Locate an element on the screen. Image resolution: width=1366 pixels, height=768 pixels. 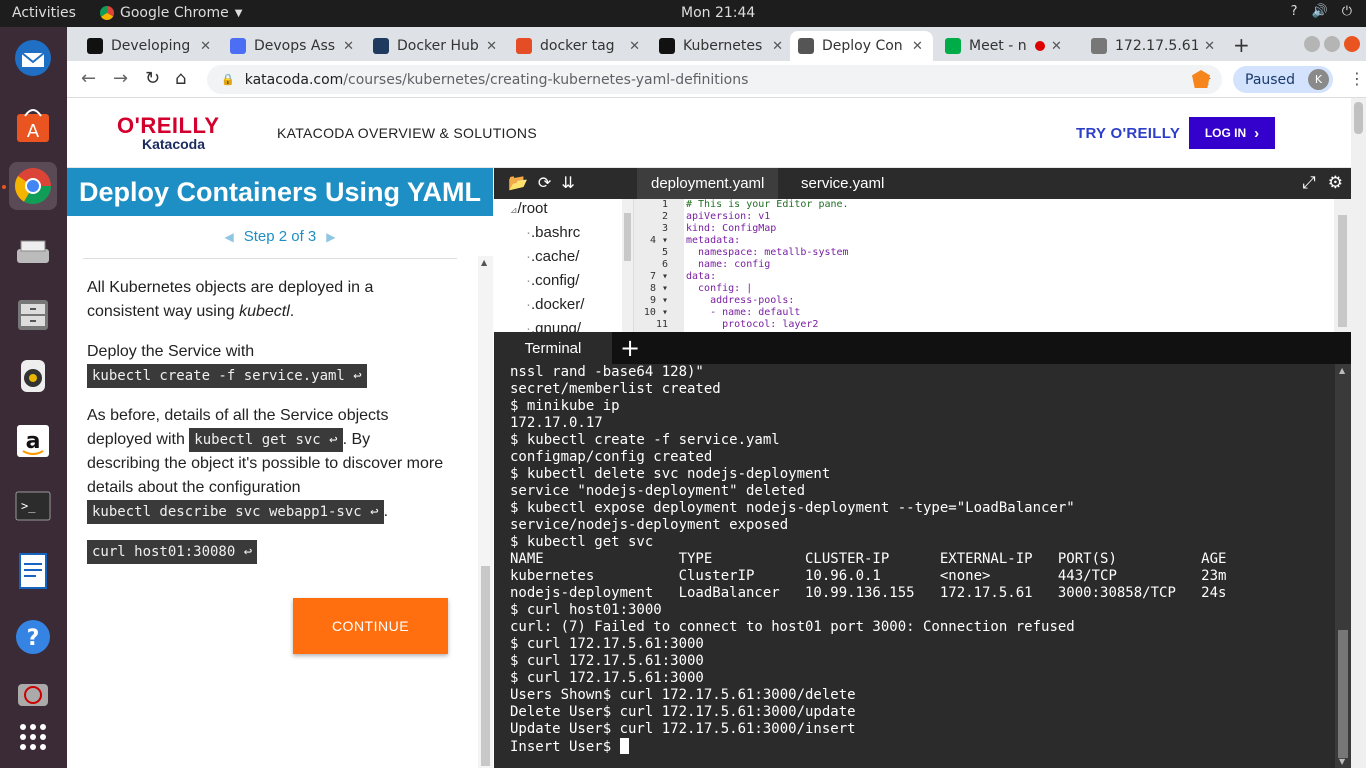
scroll-down-icon: ▼ is located at coordinates (1342, 761).